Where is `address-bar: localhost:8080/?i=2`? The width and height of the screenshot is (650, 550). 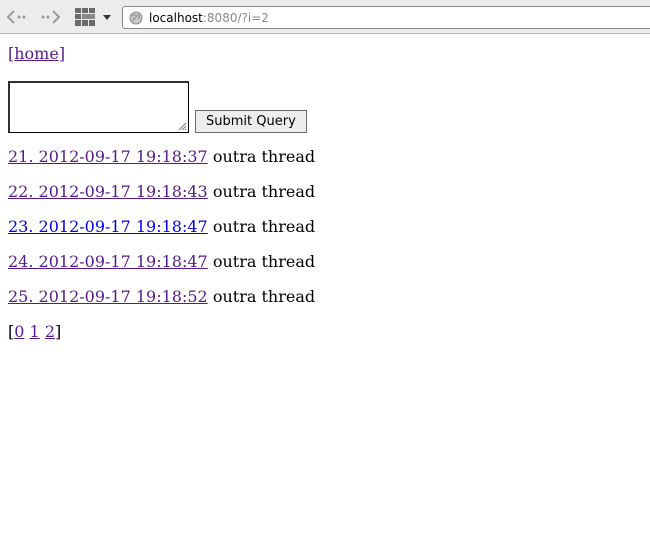
address-bar: localhost:8080/?i=2 is located at coordinates (386, 17).